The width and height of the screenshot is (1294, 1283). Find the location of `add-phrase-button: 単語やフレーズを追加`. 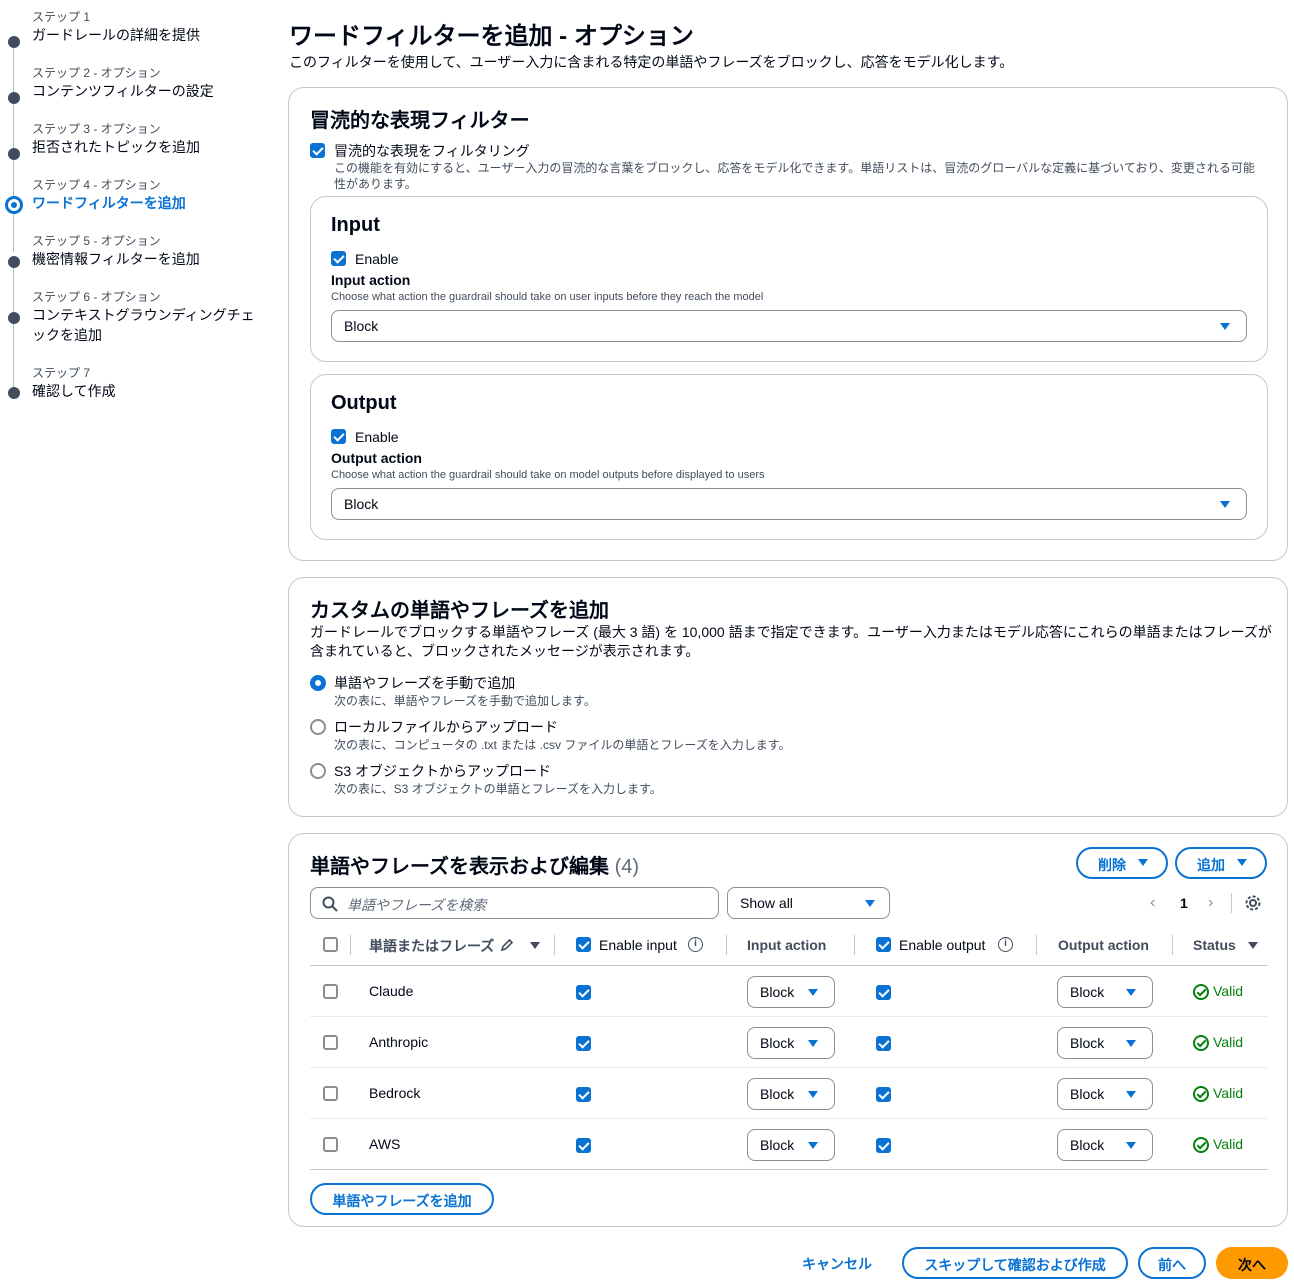

add-phrase-button: 単語やフレーズを追加 is located at coordinates (402, 1199).